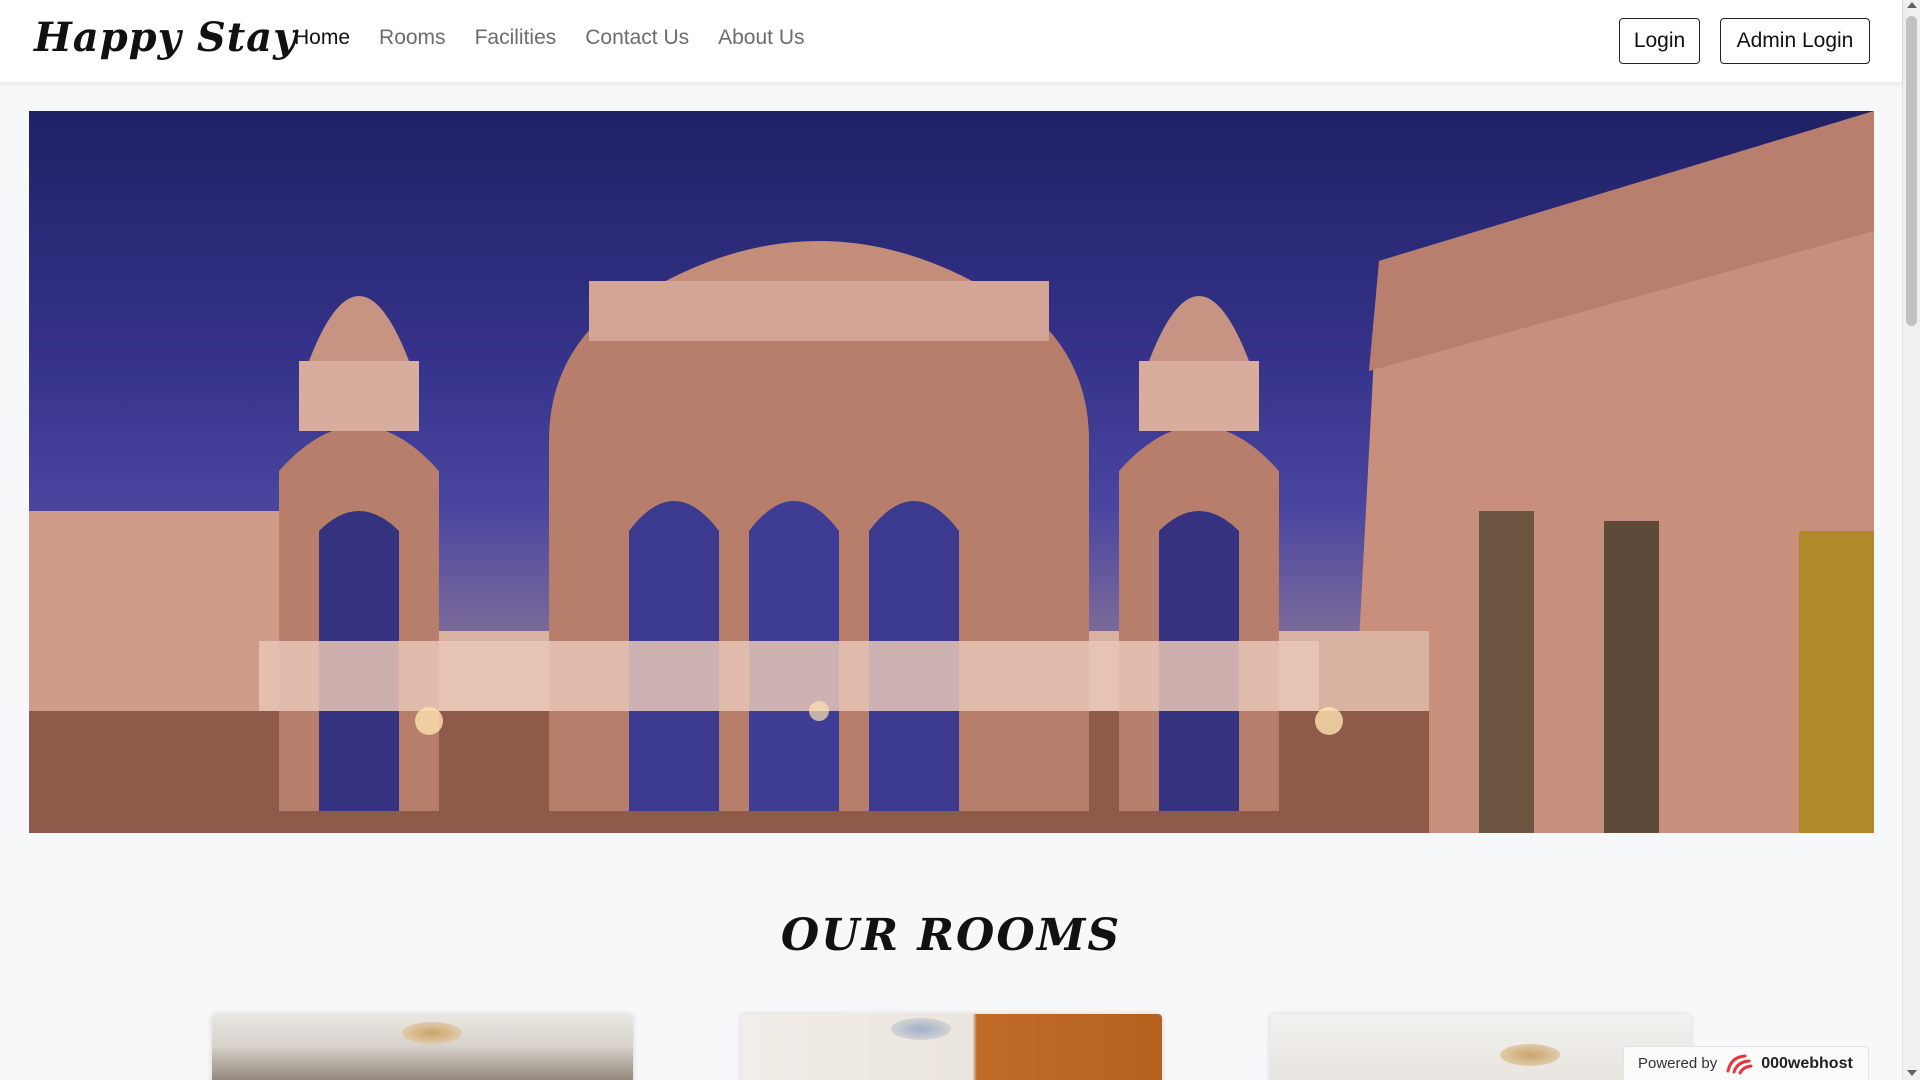  I want to click on scroll-up-icon, so click(1912, 5).